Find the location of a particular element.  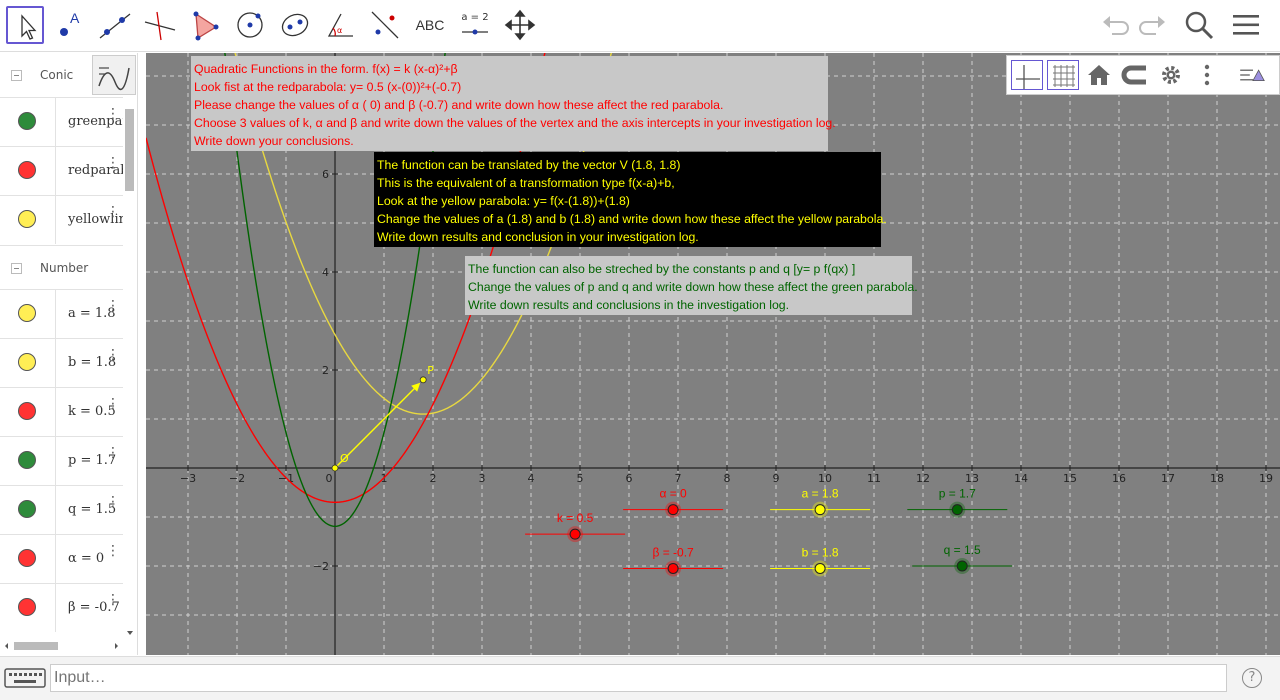

help-icon: ? is located at coordinates (1252, 678).